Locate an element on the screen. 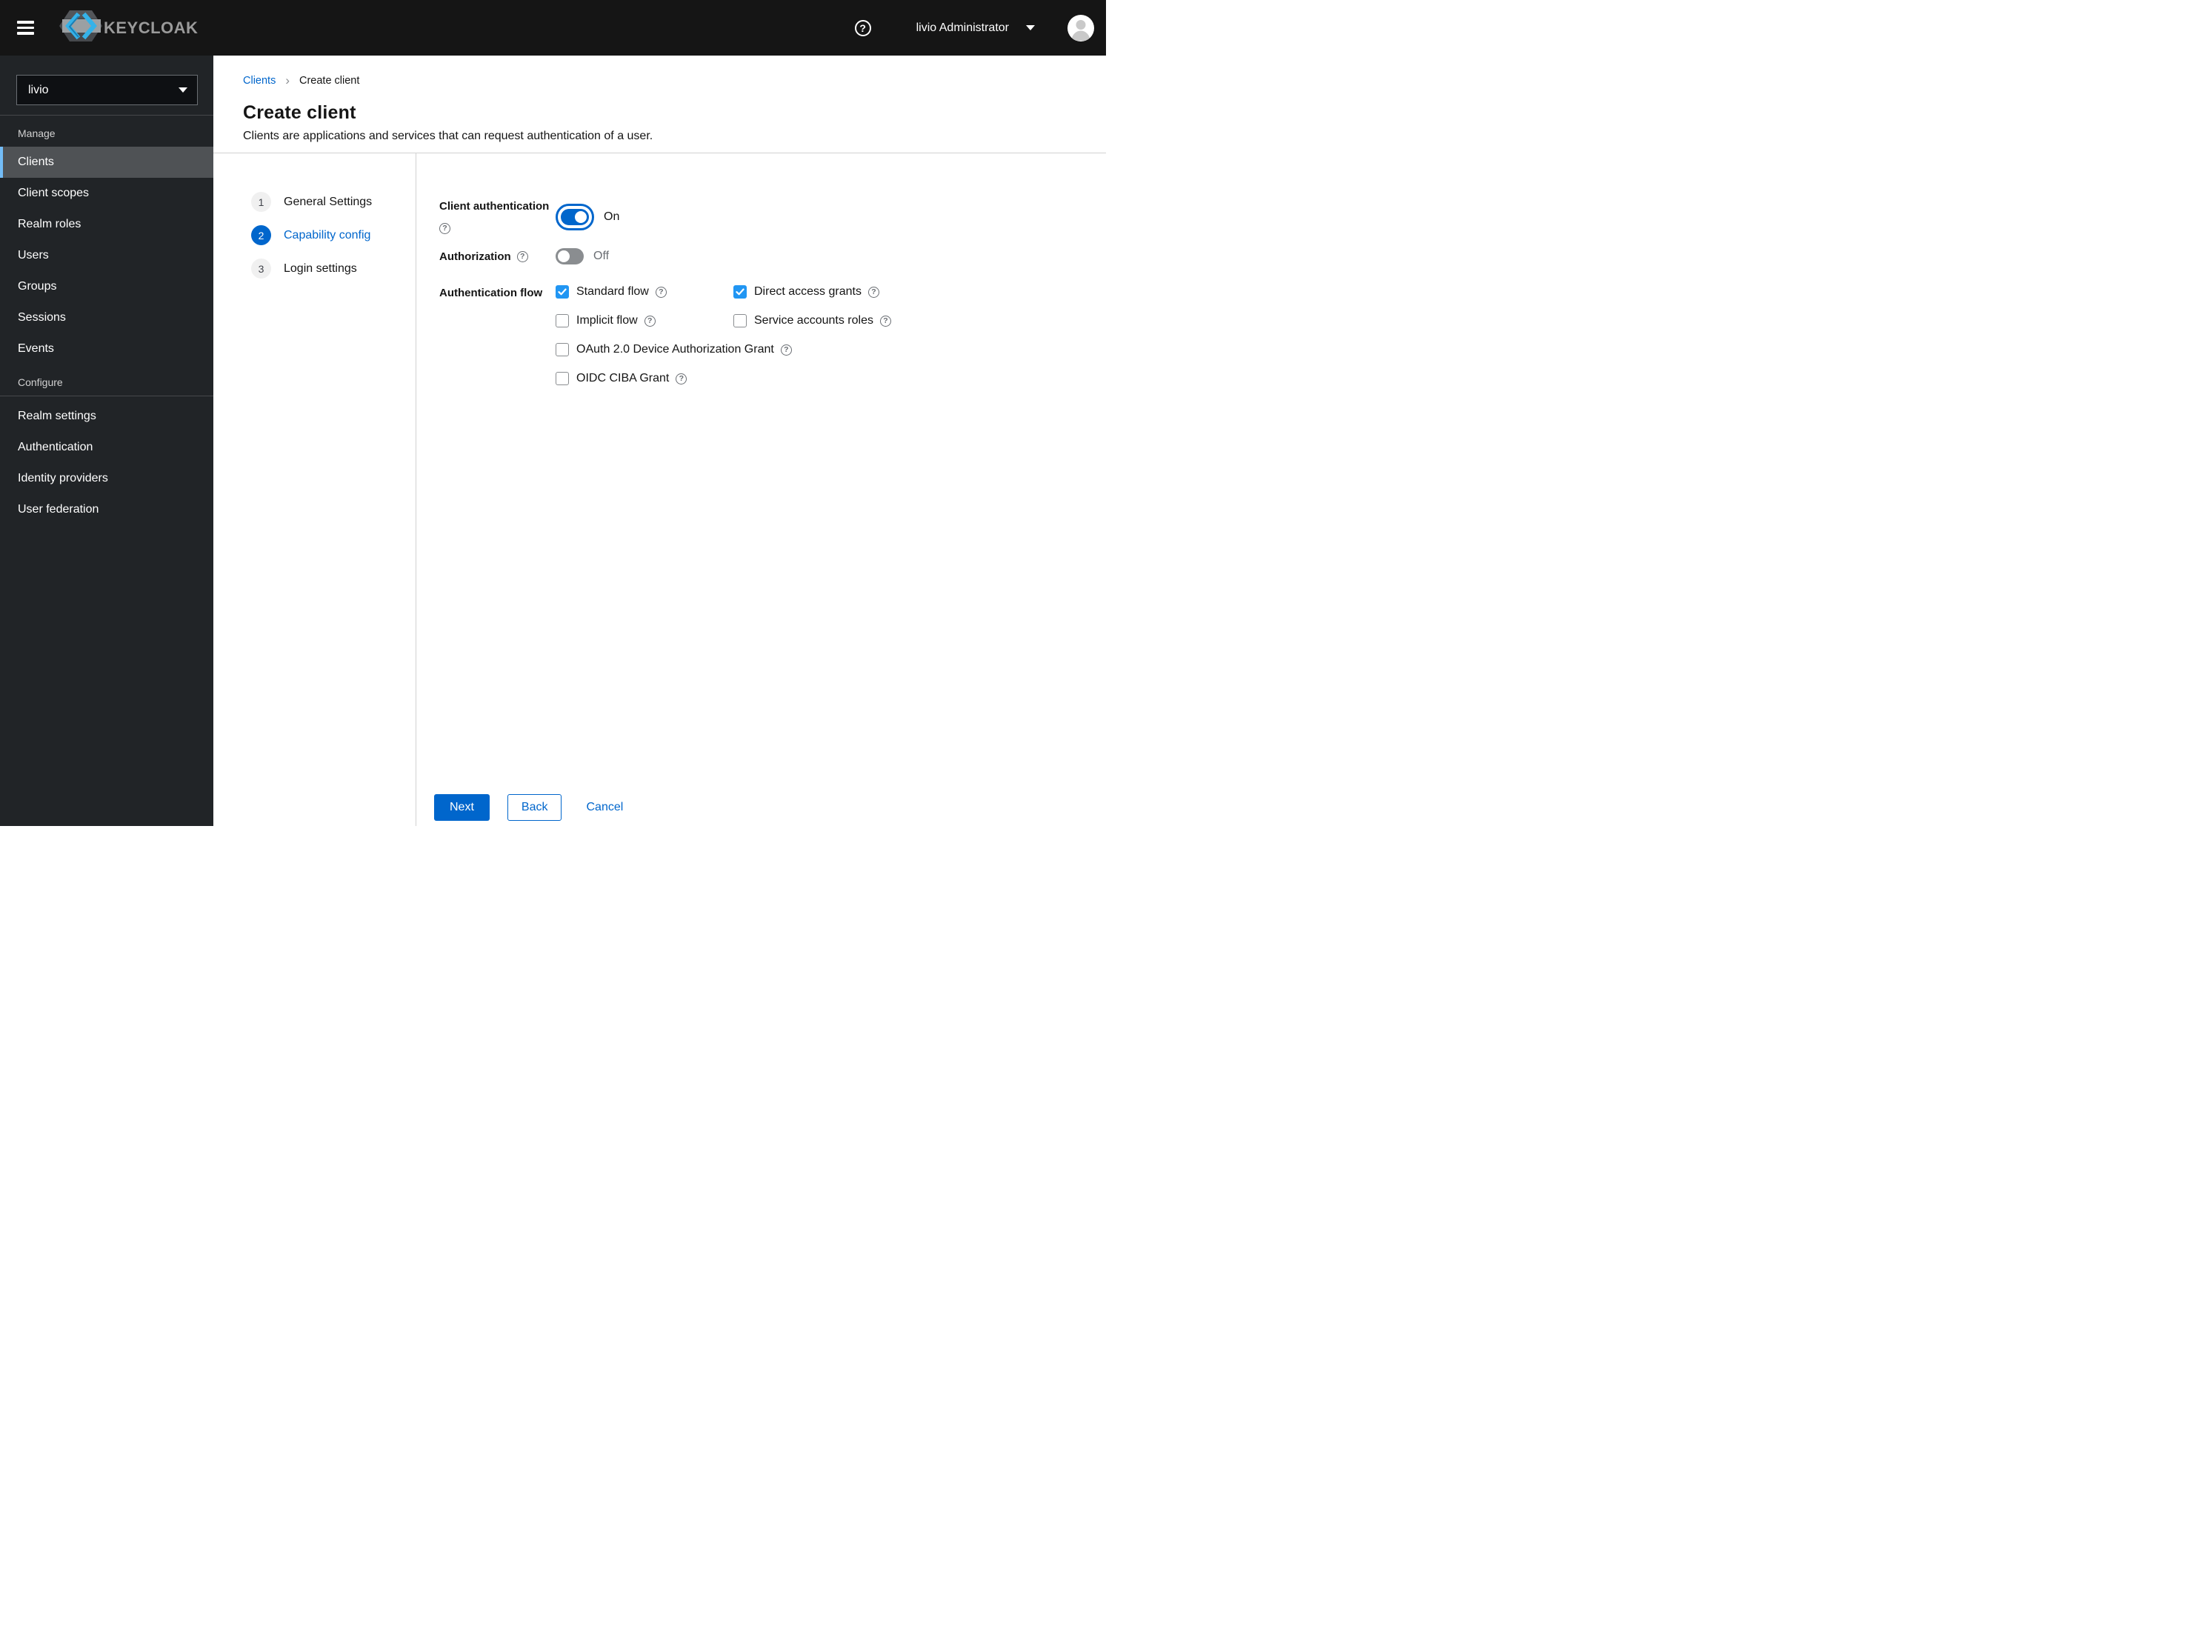 The image size is (2212, 1652). sidebar-item-realm-roles: Realm roles is located at coordinates (106, 224).